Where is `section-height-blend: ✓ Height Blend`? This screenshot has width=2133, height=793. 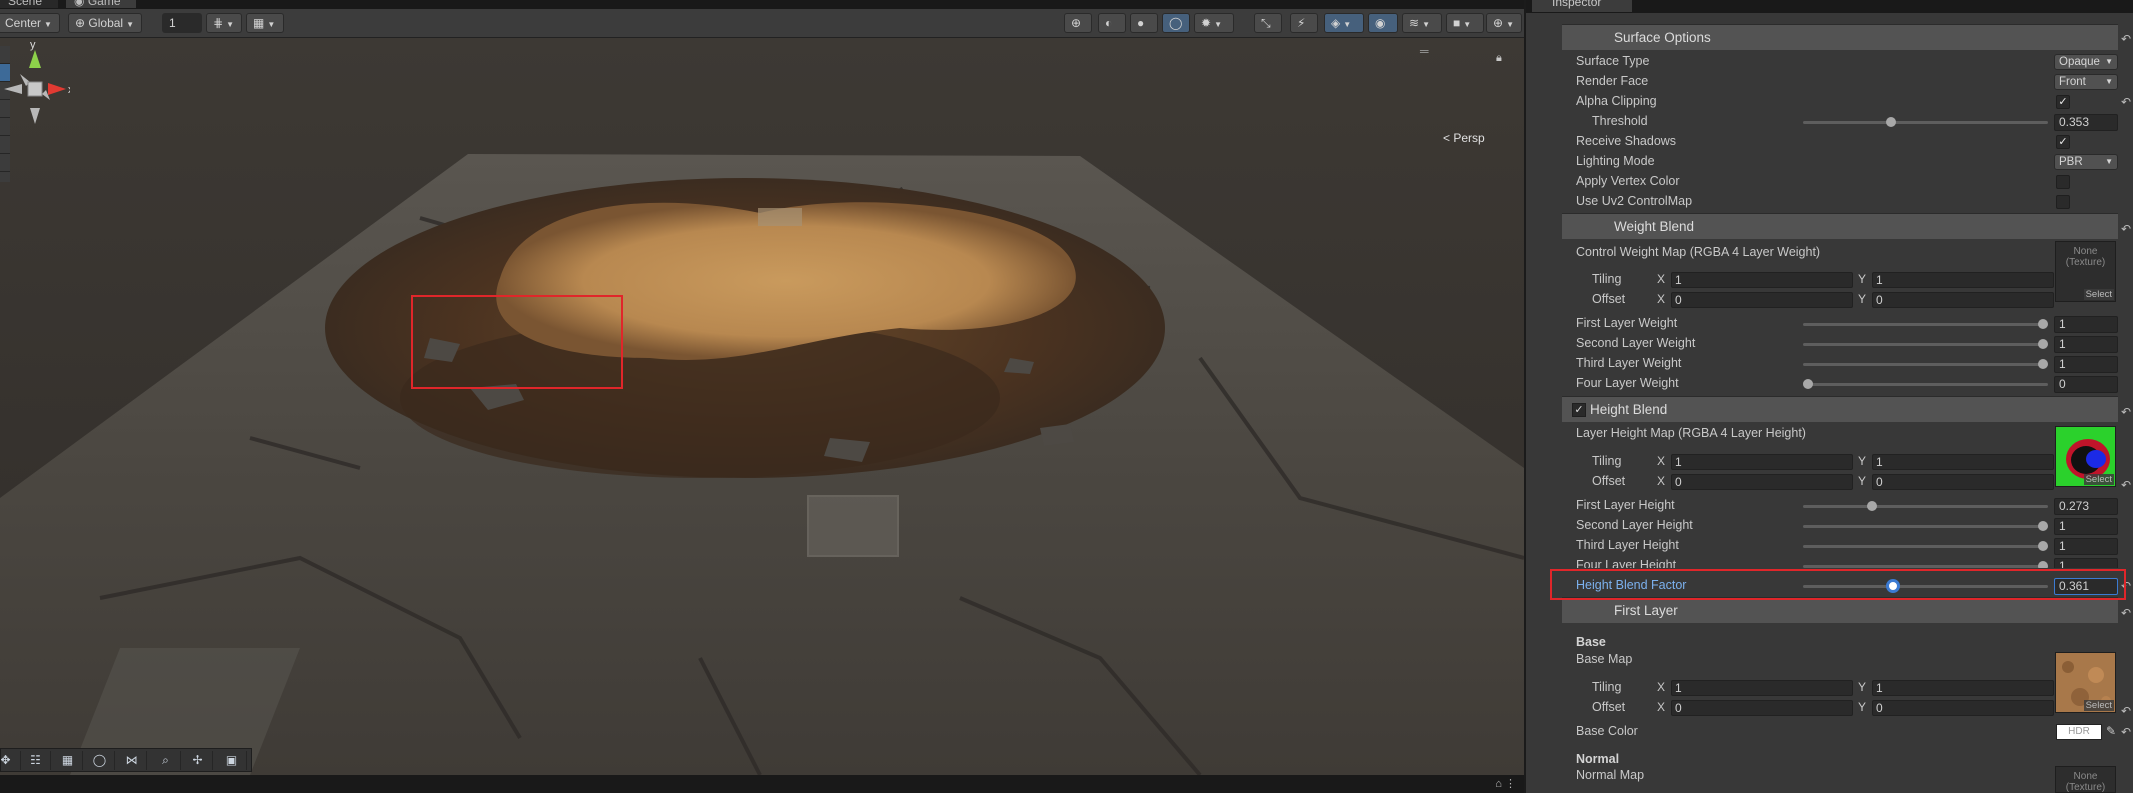 section-height-blend: ✓ Height Blend is located at coordinates (1840, 409).